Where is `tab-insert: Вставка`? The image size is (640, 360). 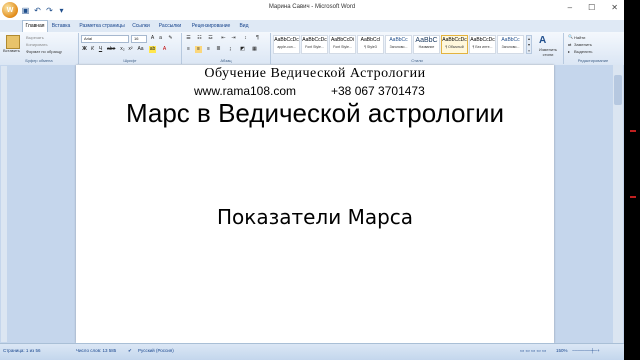 tab-insert: Вставка is located at coordinates (61, 26).